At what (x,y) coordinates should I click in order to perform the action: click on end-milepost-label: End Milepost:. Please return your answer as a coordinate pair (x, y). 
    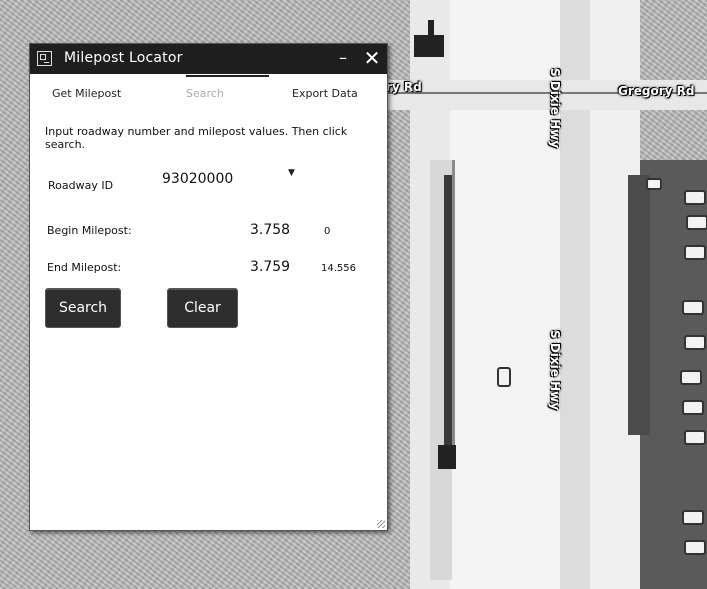
    Looking at the image, I should click on (84, 267).